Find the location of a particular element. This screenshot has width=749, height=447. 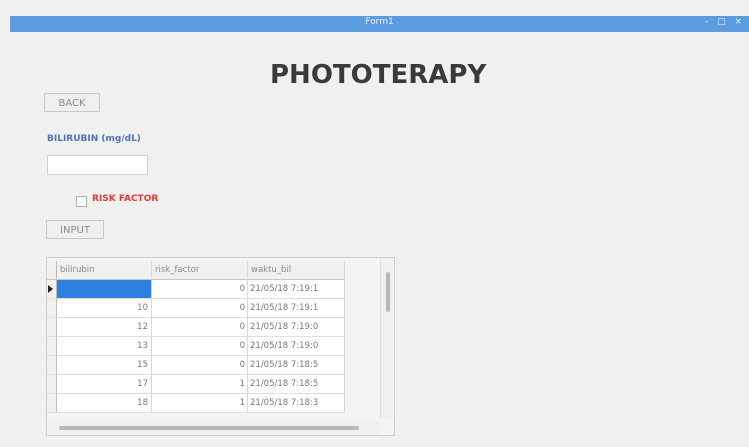

vertical-scrollbar is located at coordinates (387, 338).